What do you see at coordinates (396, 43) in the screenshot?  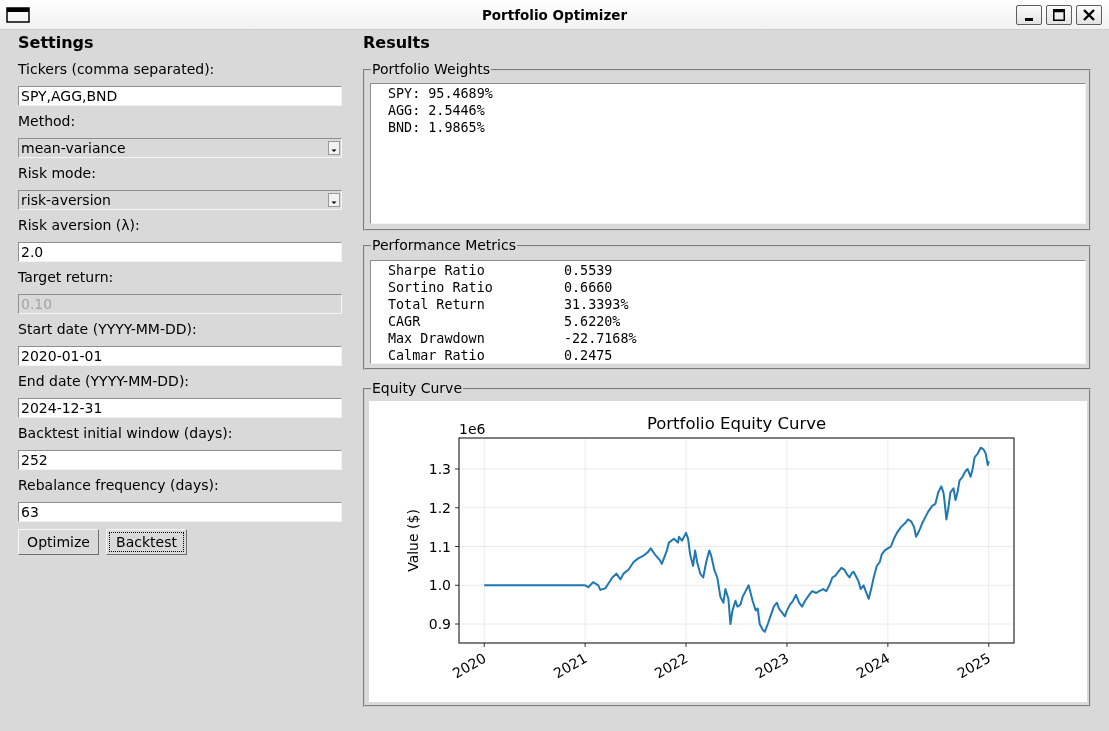 I see `section-heading: Results` at bounding box center [396, 43].